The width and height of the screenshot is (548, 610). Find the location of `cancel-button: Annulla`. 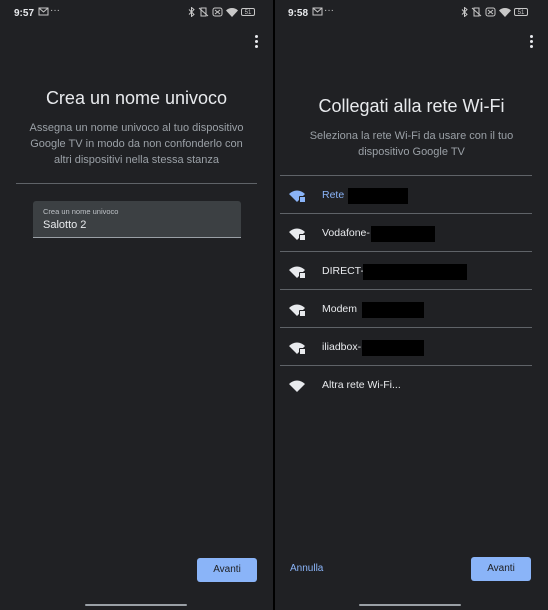

cancel-button: Annulla is located at coordinates (306, 568).